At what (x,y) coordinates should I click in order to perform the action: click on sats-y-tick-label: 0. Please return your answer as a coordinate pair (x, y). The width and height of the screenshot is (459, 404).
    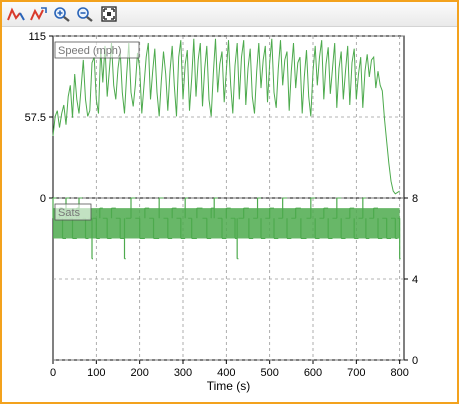
    Looking at the image, I should click on (415, 361).